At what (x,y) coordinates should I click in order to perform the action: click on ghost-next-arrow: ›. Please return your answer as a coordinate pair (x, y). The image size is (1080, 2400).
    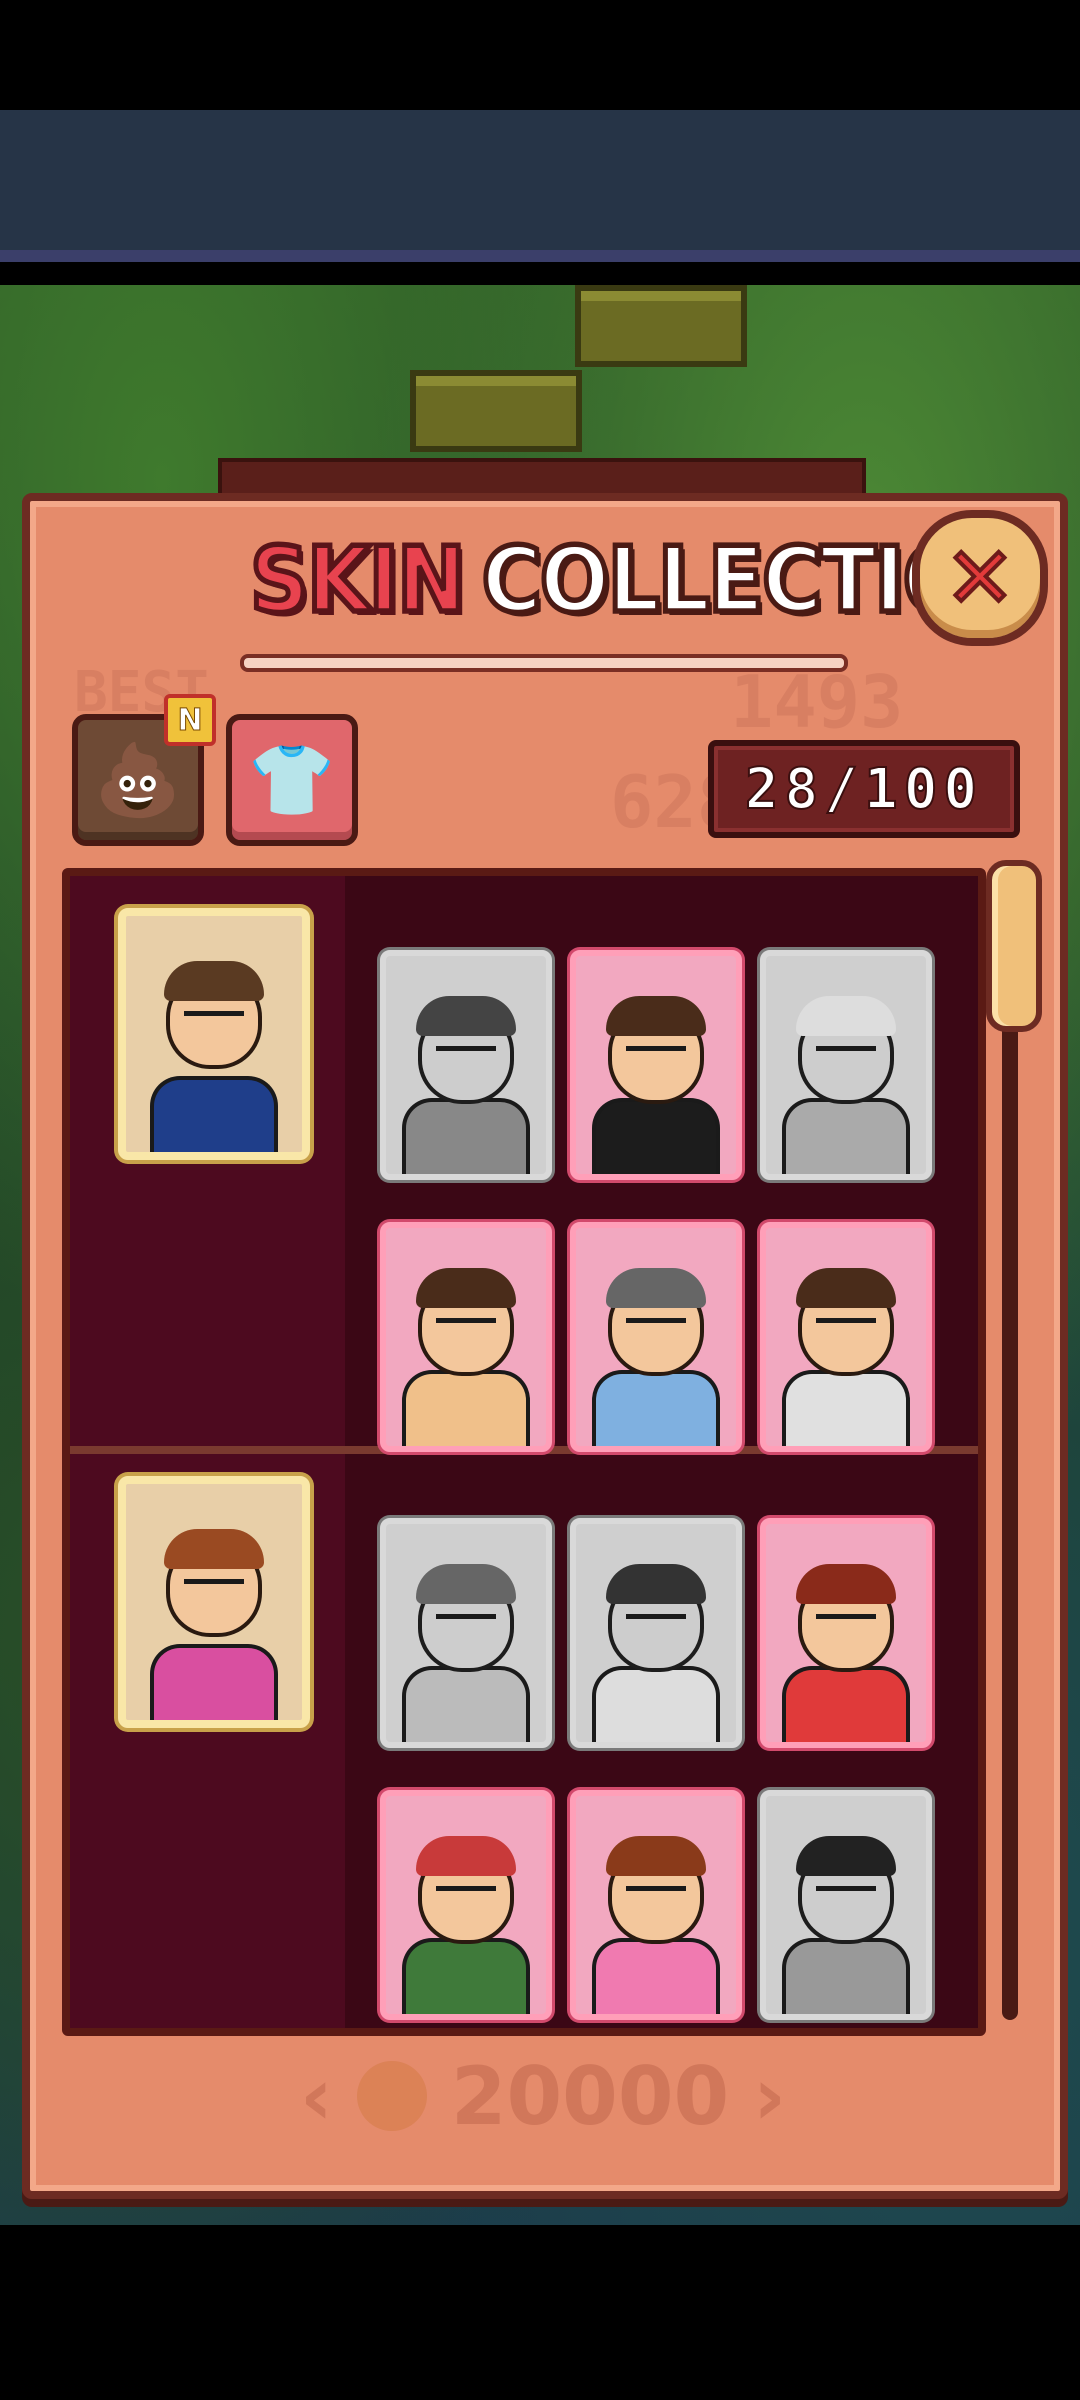
    Looking at the image, I should click on (770, 2096).